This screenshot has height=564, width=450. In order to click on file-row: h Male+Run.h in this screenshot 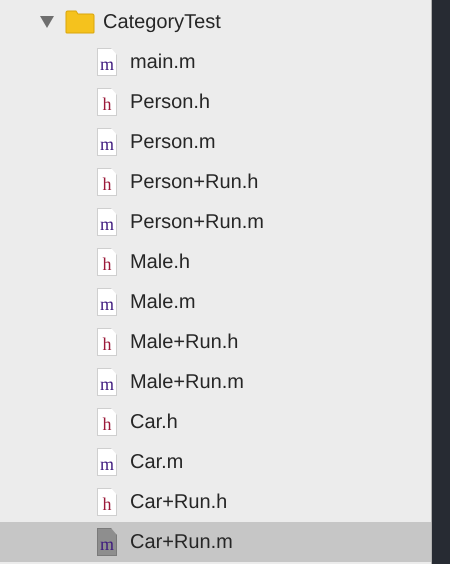, I will do `click(215, 342)`.